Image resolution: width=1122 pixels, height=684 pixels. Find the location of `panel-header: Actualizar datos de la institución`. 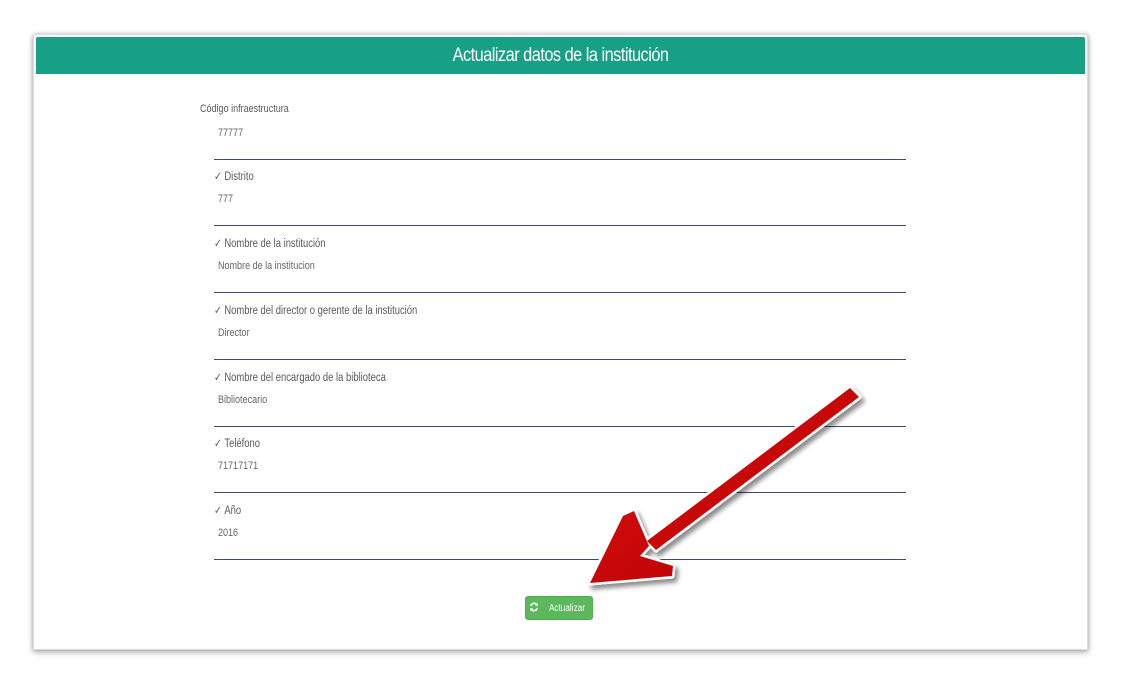

panel-header: Actualizar datos de la institución is located at coordinates (560, 55).